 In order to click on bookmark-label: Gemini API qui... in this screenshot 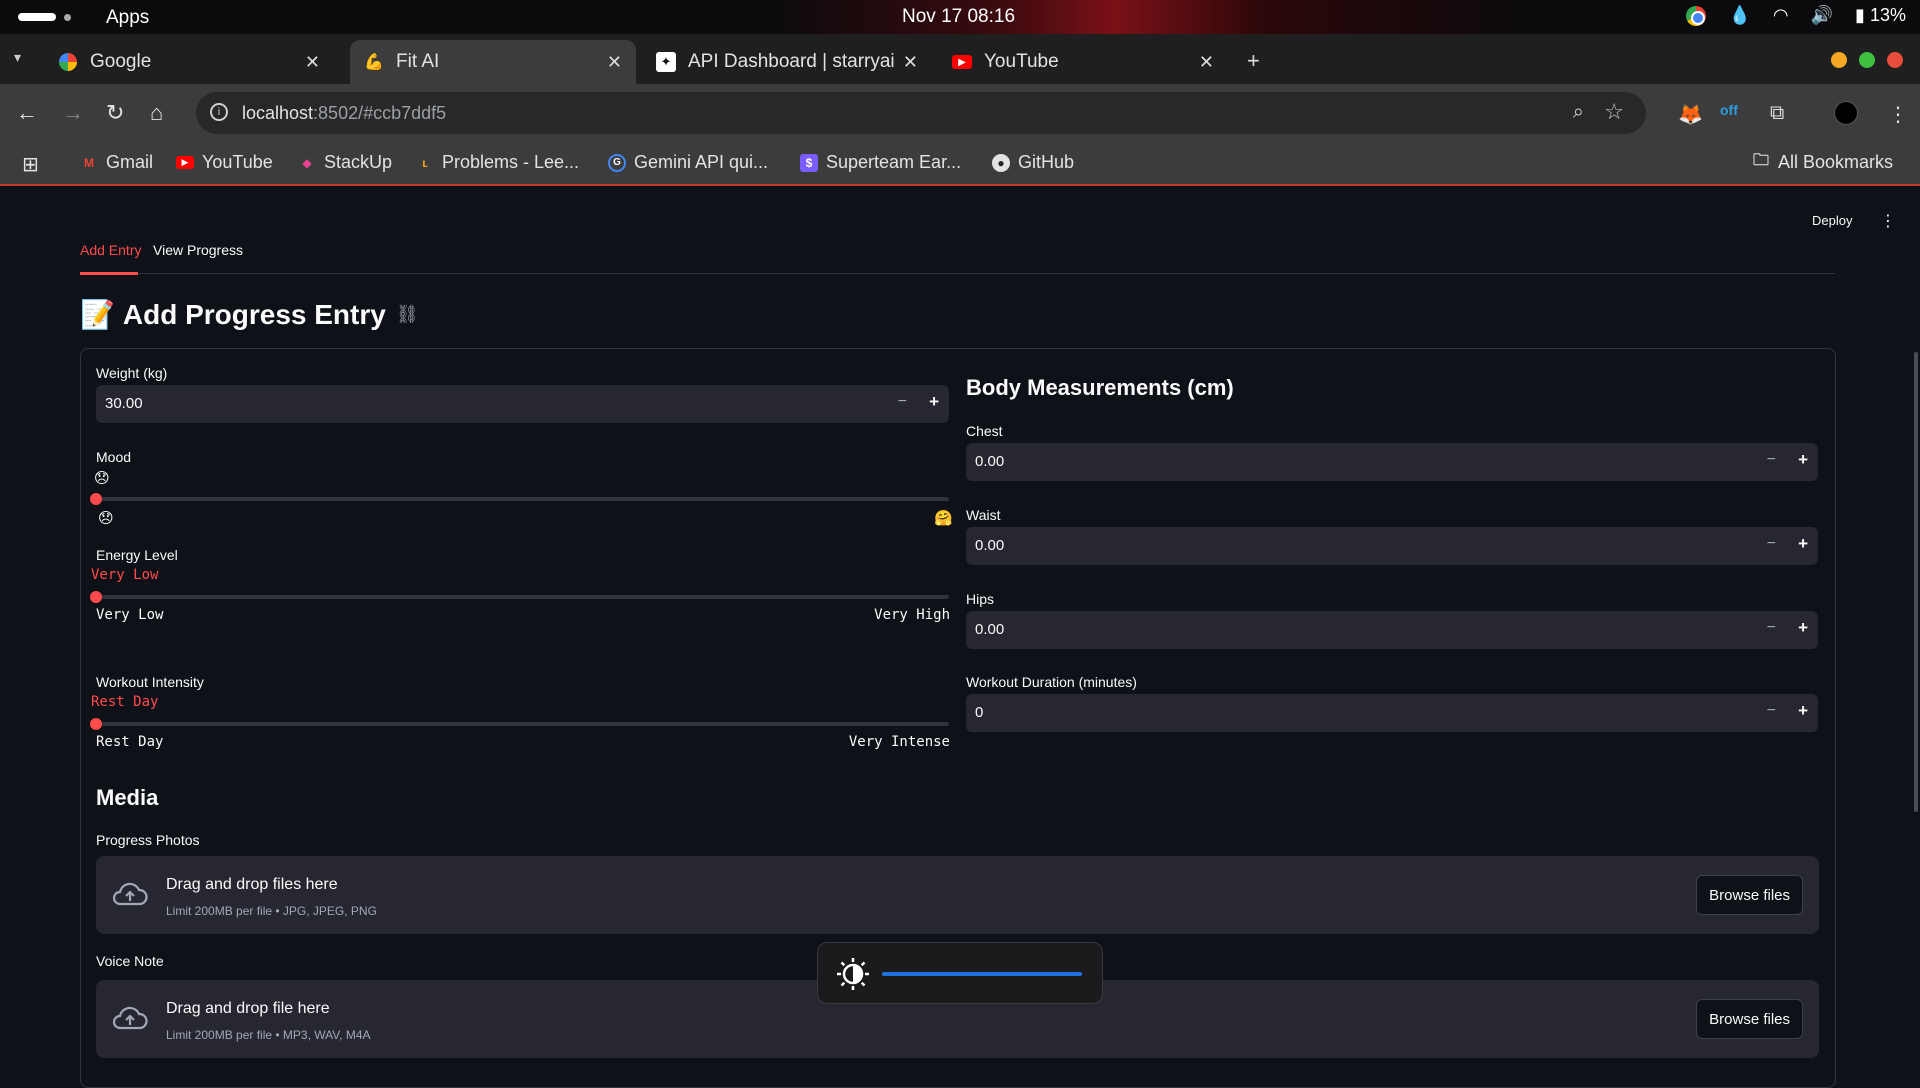, I will do `click(701, 162)`.